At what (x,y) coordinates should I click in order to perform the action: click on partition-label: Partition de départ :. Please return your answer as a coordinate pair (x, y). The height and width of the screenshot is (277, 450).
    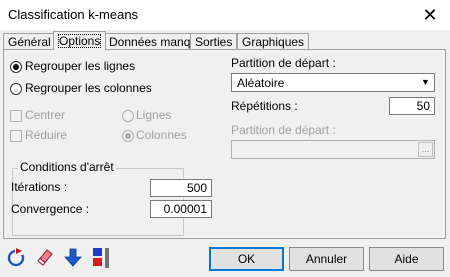
    Looking at the image, I should click on (283, 63).